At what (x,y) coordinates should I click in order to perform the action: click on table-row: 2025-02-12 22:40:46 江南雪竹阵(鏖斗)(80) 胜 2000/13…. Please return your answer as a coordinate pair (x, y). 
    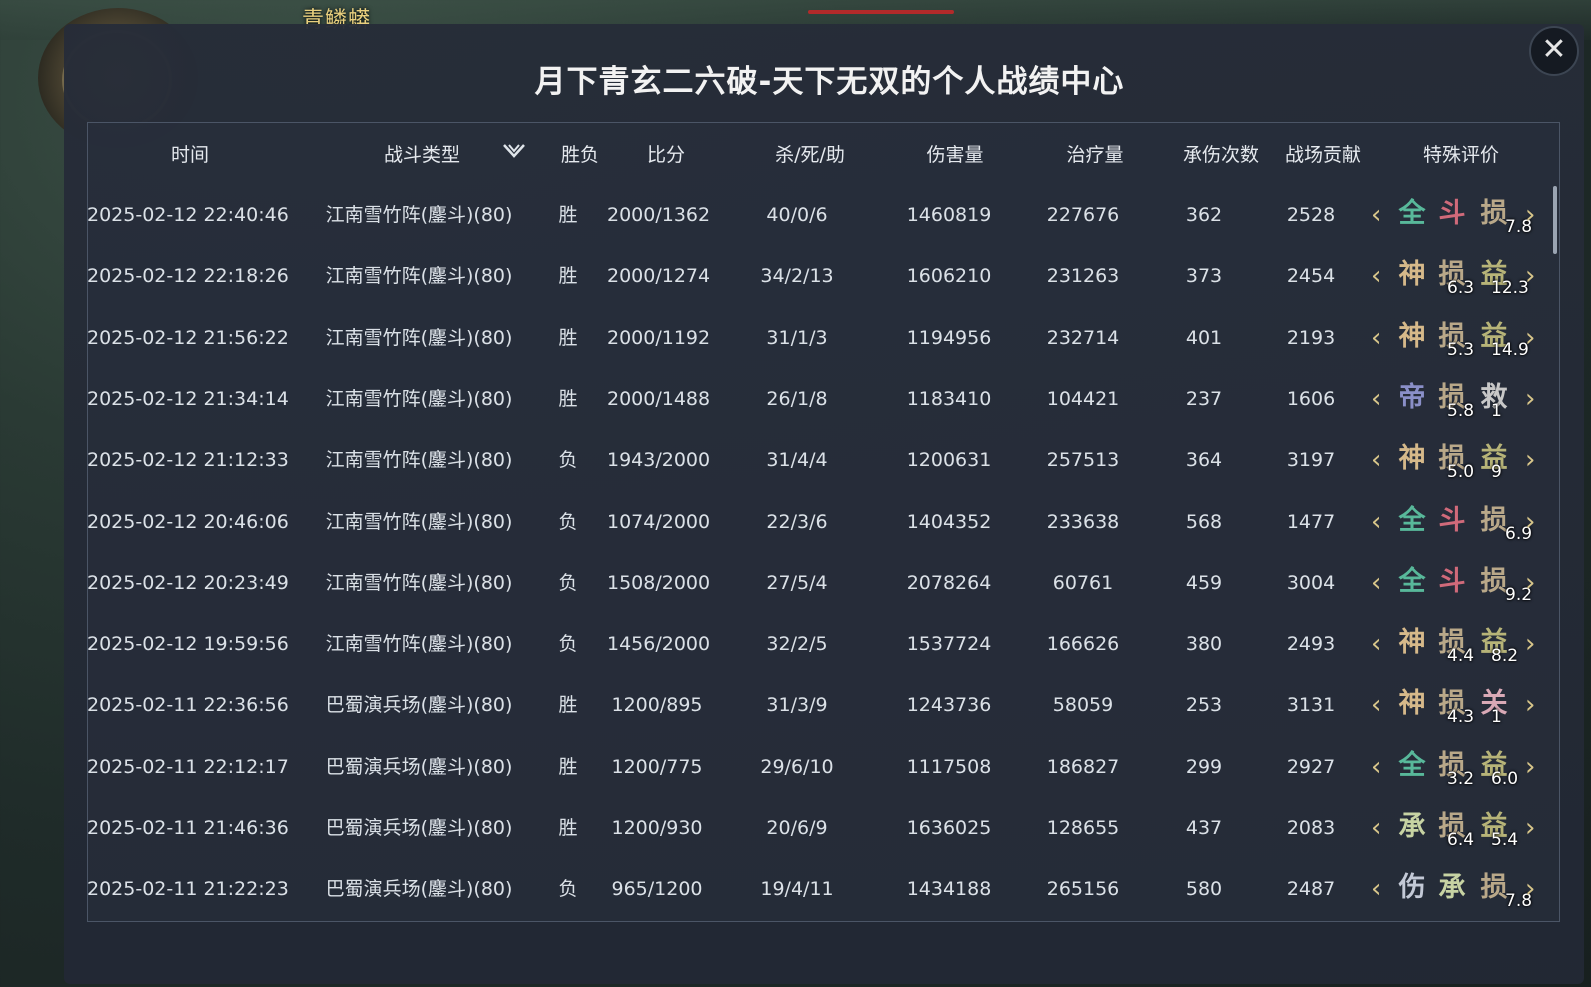
    Looking at the image, I should click on (817, 215).